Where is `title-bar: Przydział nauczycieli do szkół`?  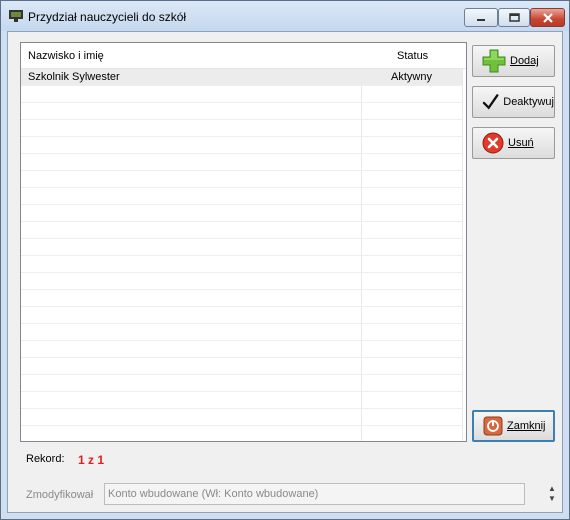 title-bar: Przydział nauczycieli do szkół is located at coordinates (285, 16).